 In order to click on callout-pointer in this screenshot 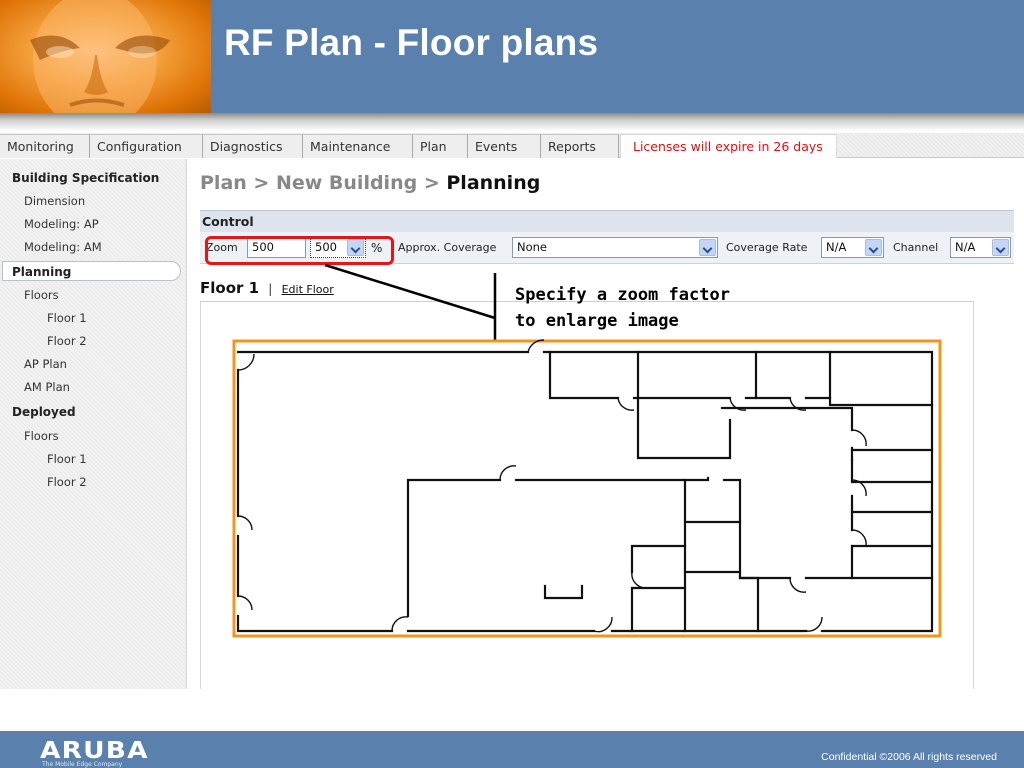, I will do `click(410, 306)`.